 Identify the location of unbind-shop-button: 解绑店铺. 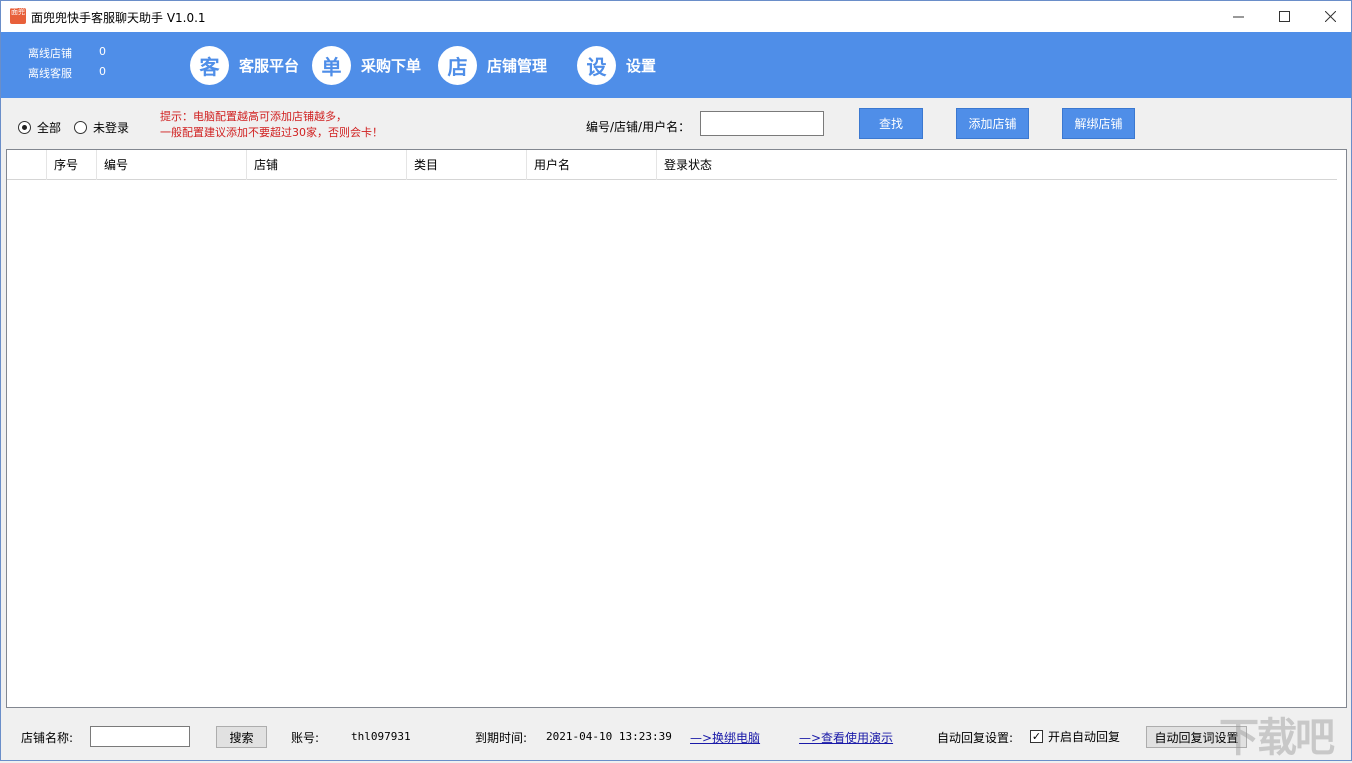
(1098, 123).